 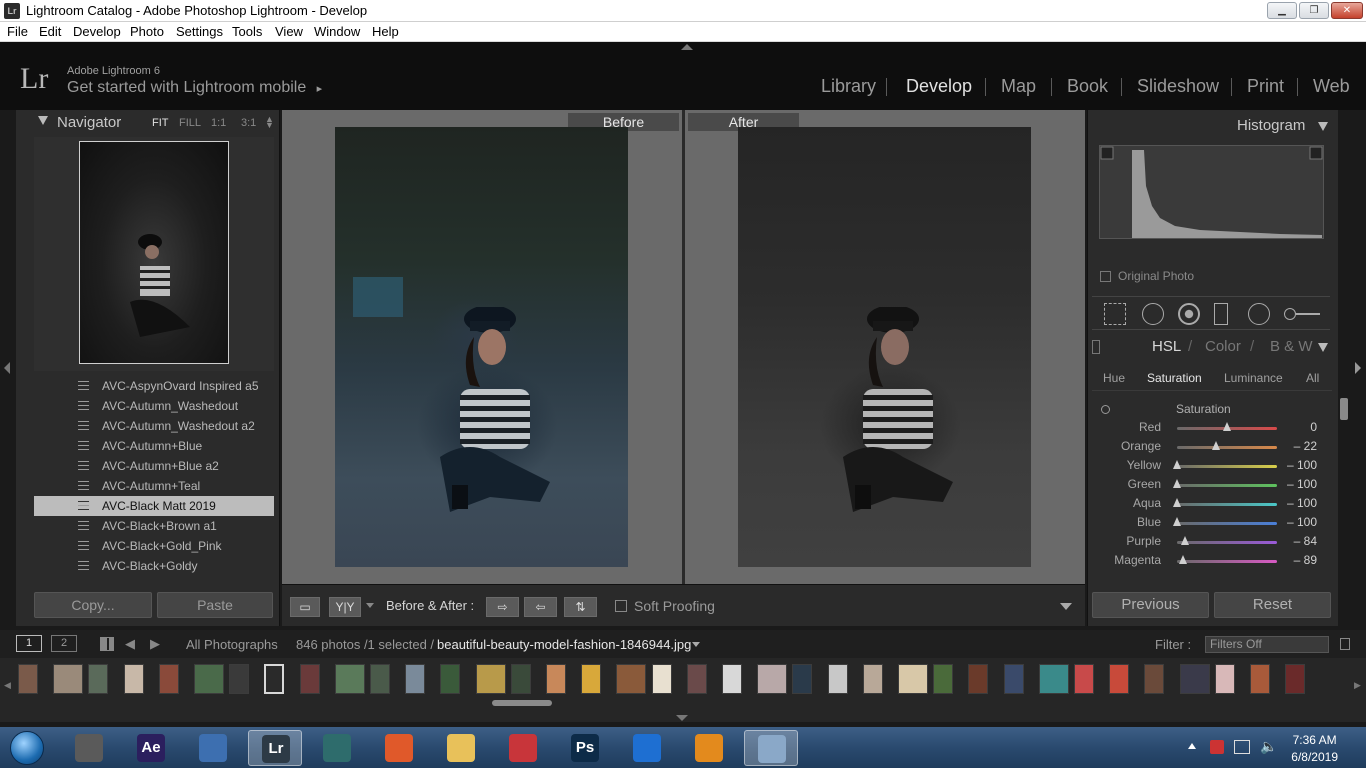 What do you see at coordinates (1242, 747) in the screenshot?
I see `network-icon` at bounding box center [1242, 747].